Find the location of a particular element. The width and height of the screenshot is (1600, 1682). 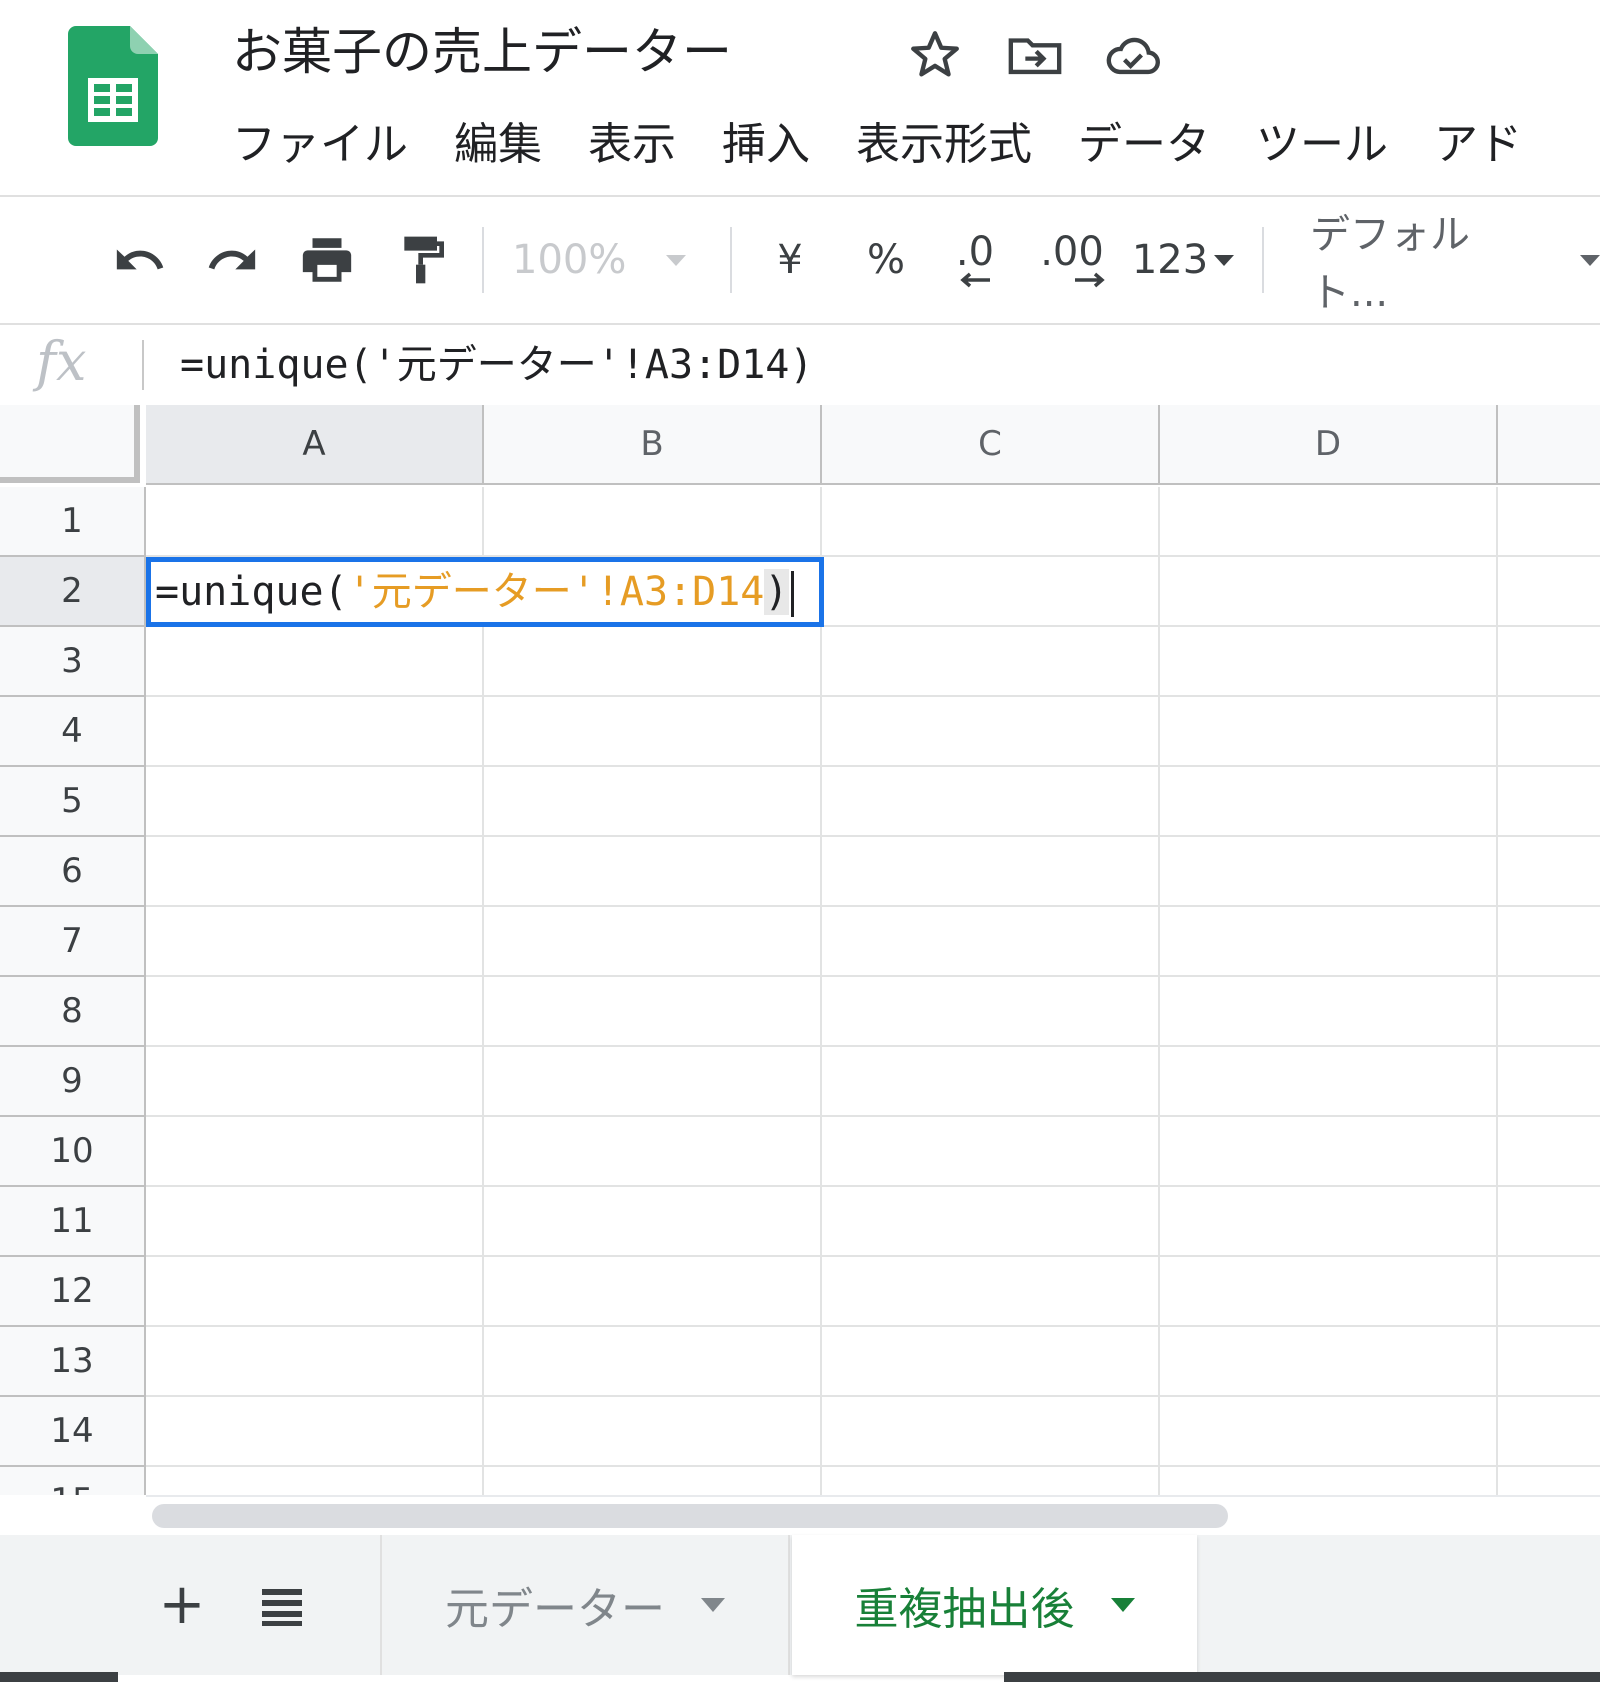

cell-c6 is located at coordinates (991, 872).